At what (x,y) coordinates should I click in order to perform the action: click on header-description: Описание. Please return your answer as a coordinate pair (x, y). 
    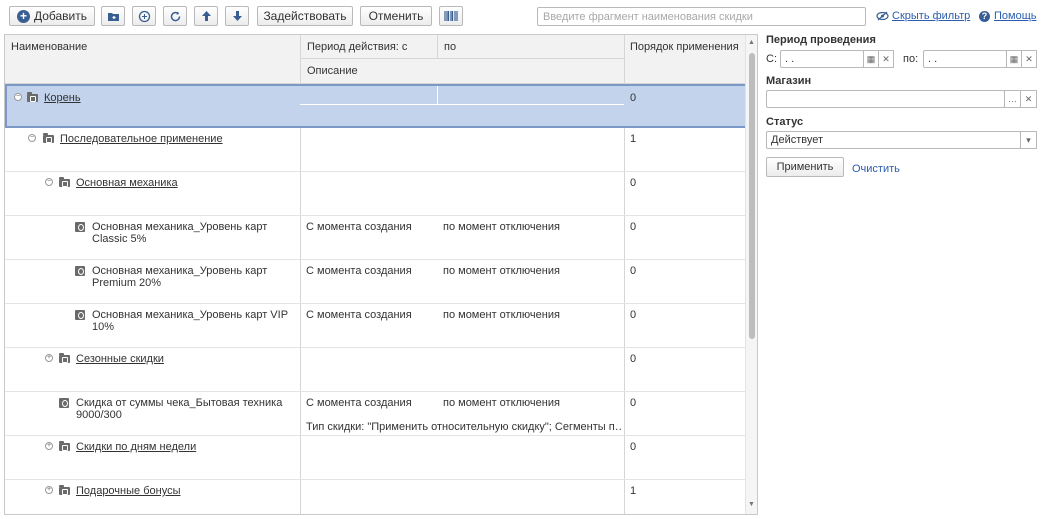
    Looking at the image, I should click on (332, 71).